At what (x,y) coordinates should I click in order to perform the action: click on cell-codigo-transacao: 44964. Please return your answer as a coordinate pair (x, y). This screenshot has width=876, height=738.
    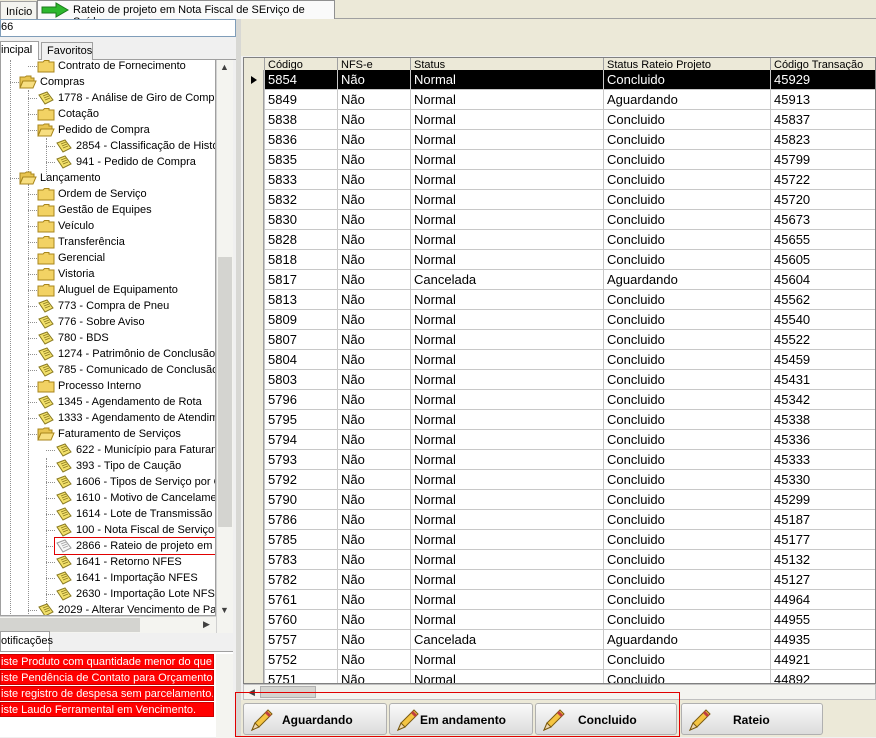
    Looking at the image, I should click on (822, 600).